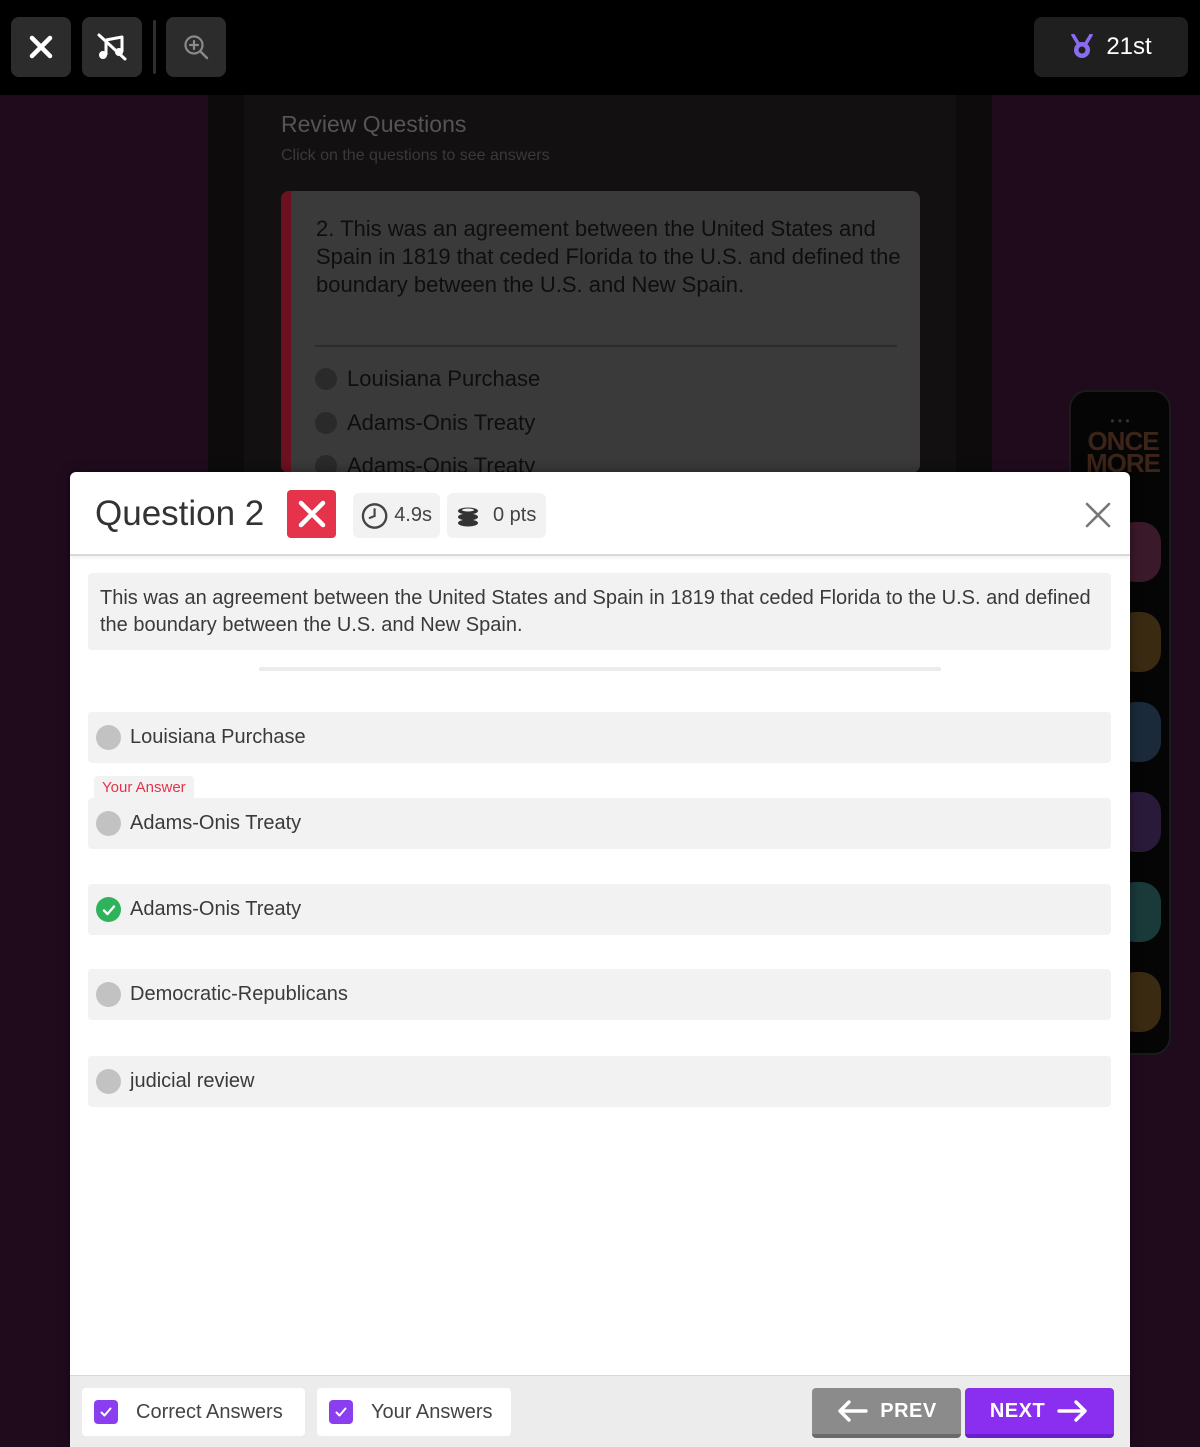  I want to click on your-answers-label: Your Answers, so click(432, 1411).